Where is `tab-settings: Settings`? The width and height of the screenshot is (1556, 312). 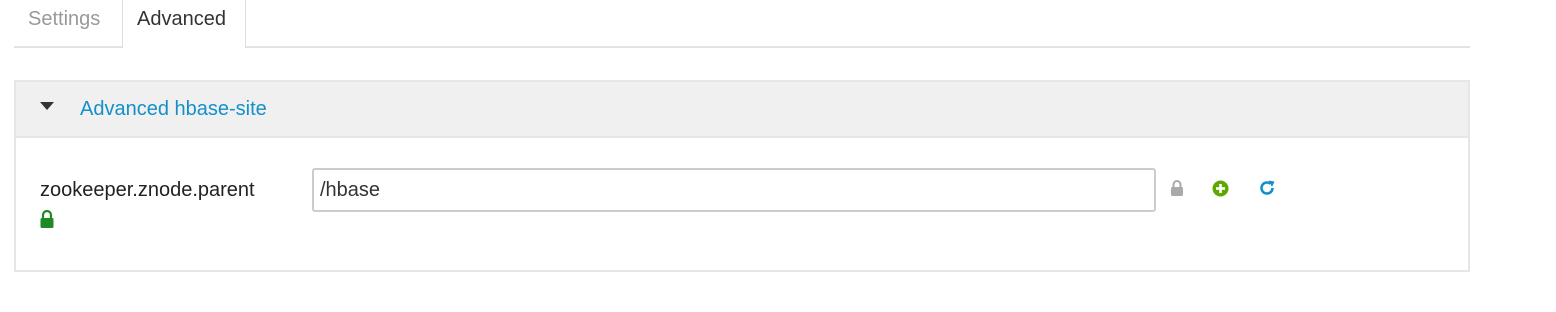
tab-settings: Settings is located at coordinates (64, 24).